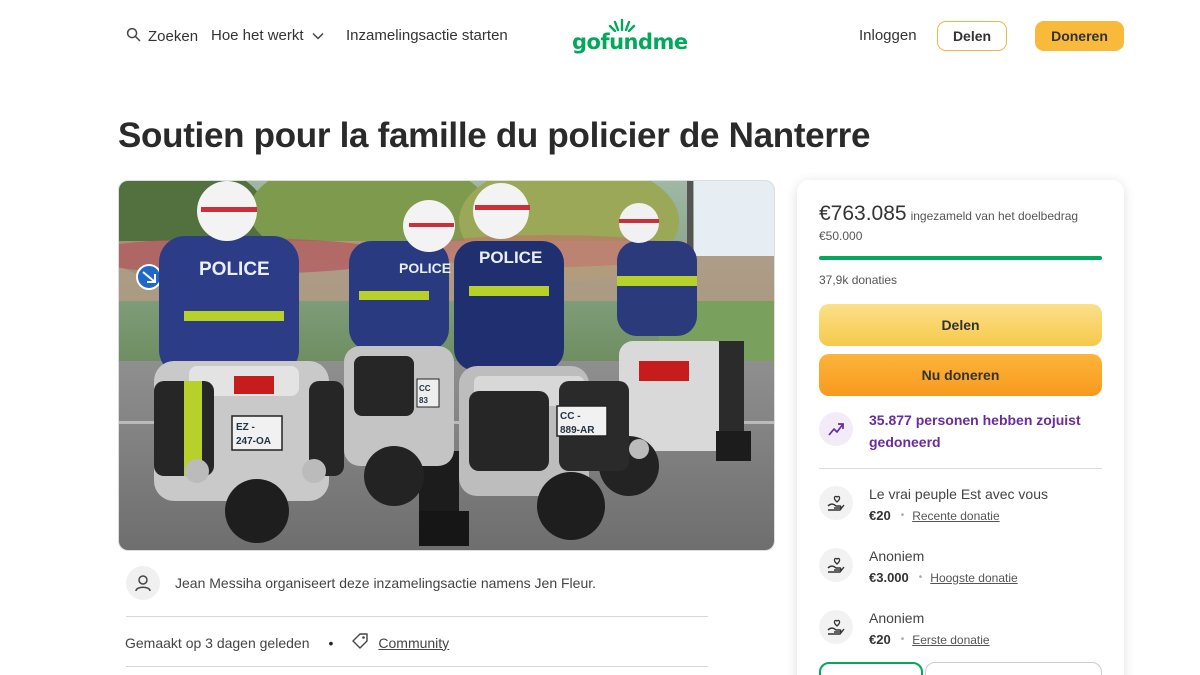  I want to click on progress-bar, so click(960, 258).